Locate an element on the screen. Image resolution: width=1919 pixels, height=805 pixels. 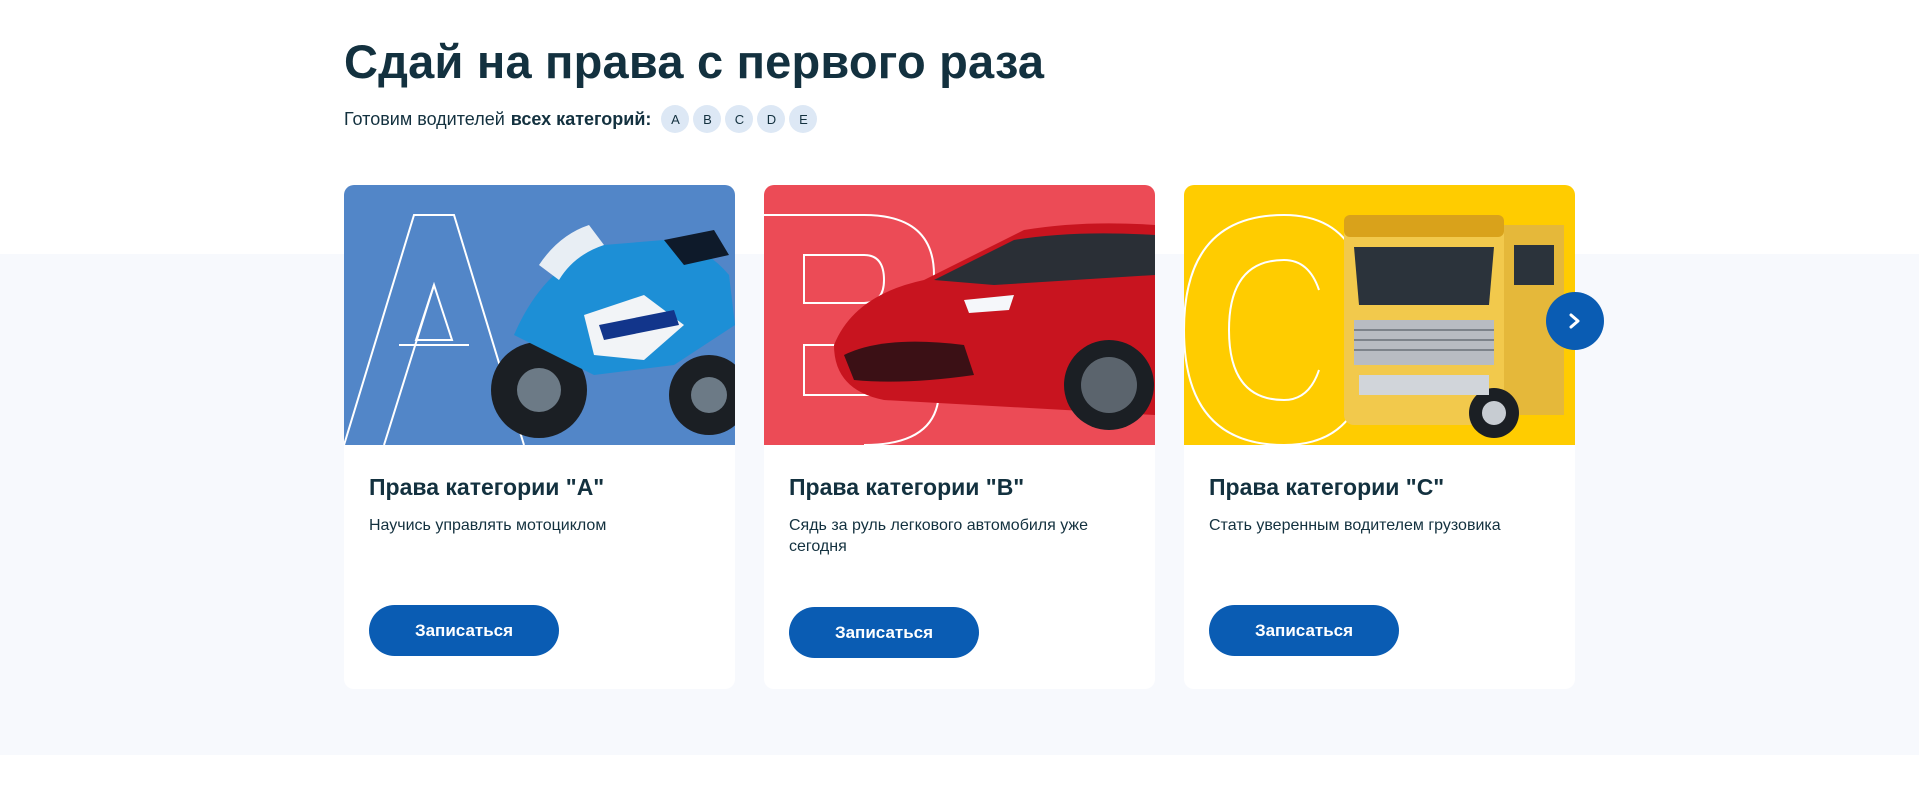
title-text-end: раза is located at coordinates (985, 61).